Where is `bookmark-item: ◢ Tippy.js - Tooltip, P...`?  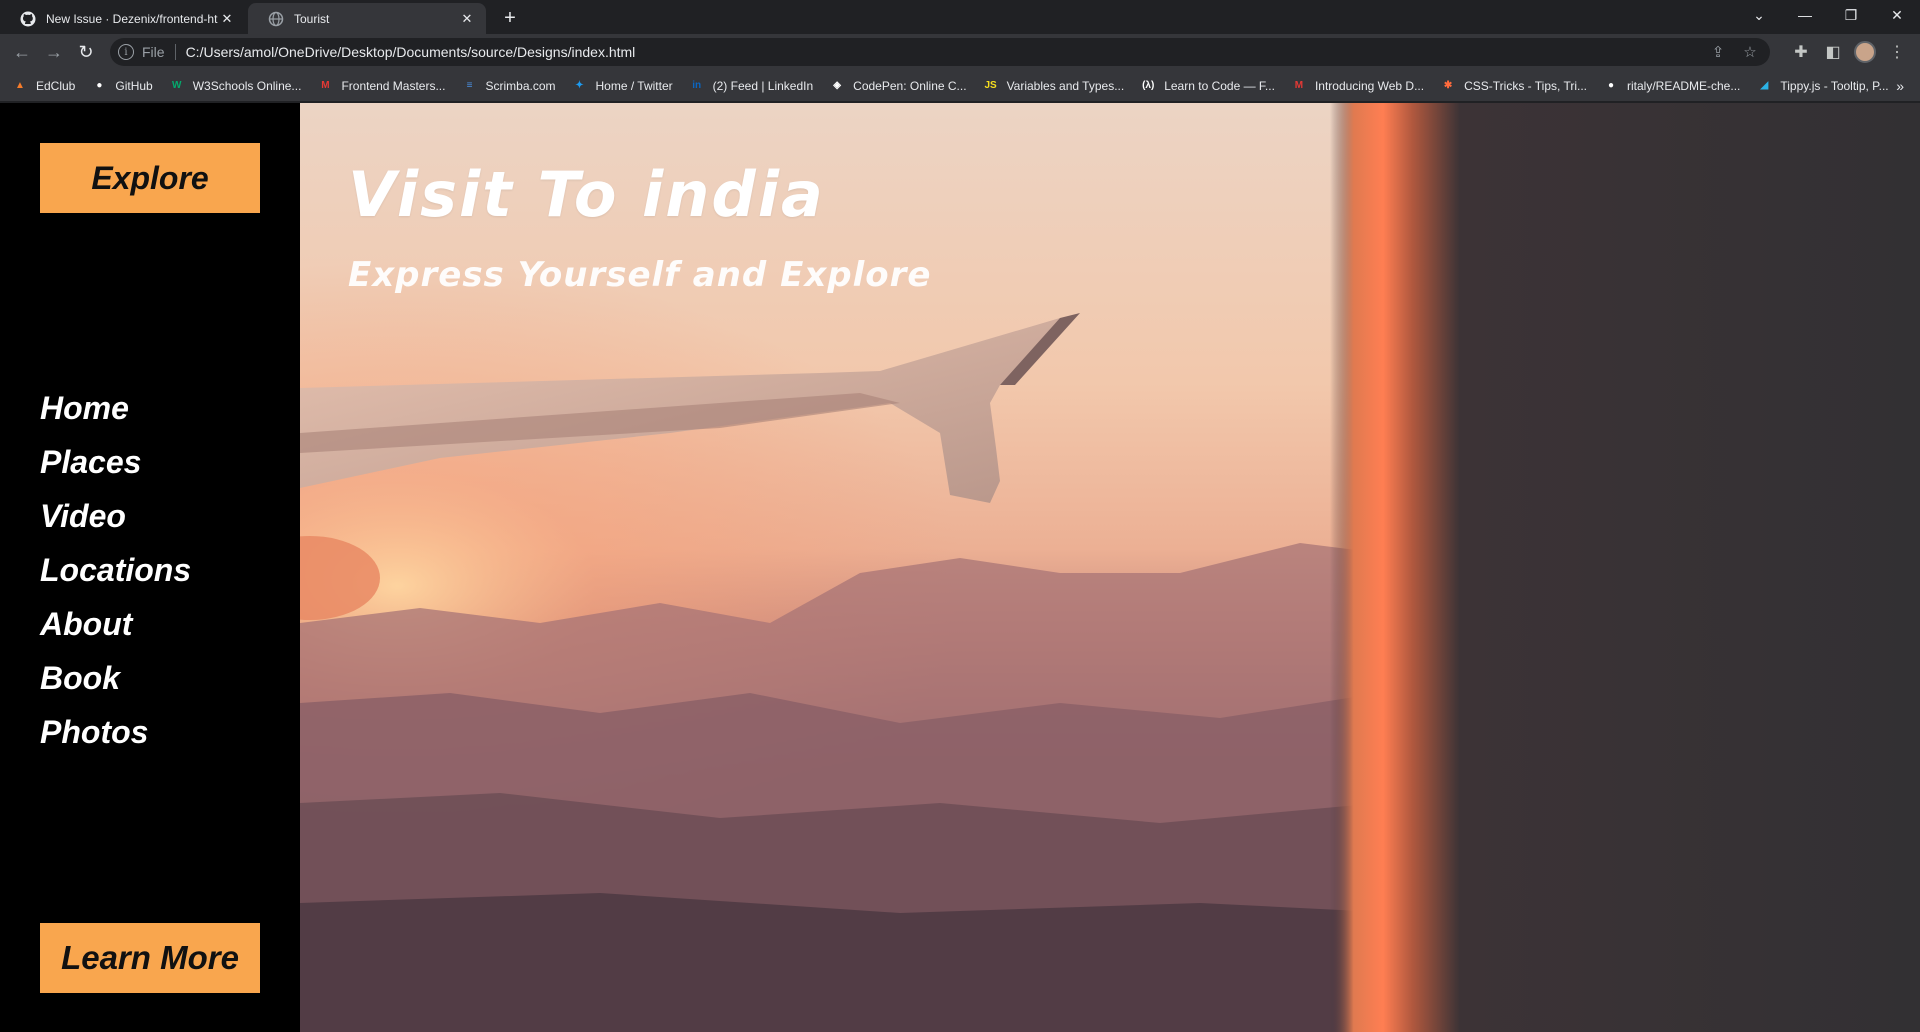
bookmark-item: ◢ Tippy.js - Tooltip, P... is located at coordinates (1822, 86).